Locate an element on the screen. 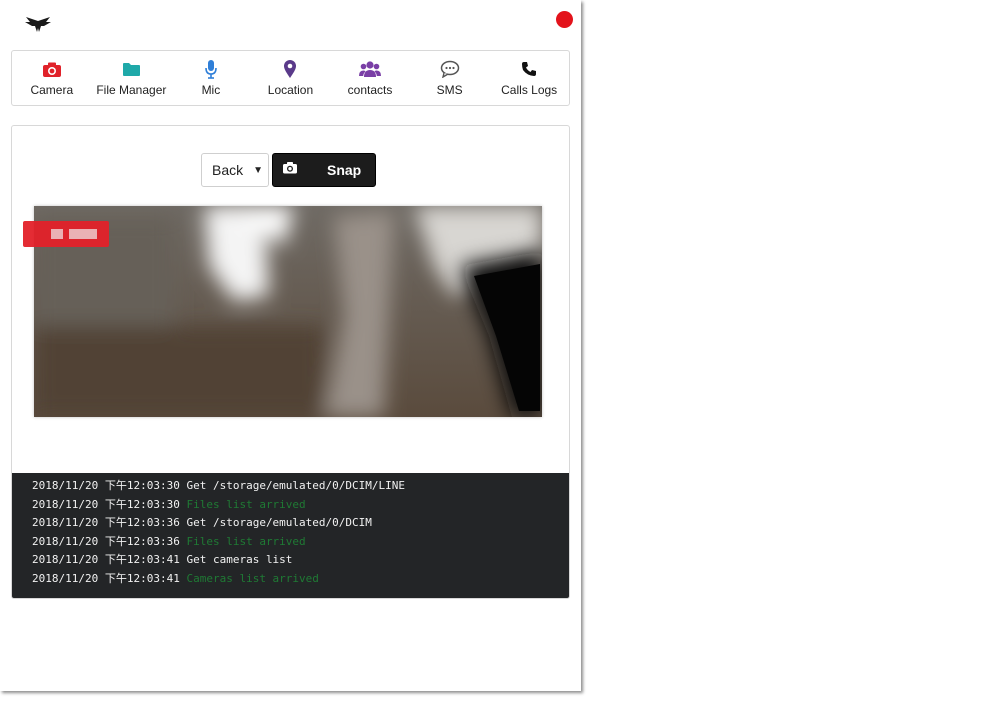 The height and width of the screenshot is (702, 1000). folder-icon is located at coordinates (131, 69).